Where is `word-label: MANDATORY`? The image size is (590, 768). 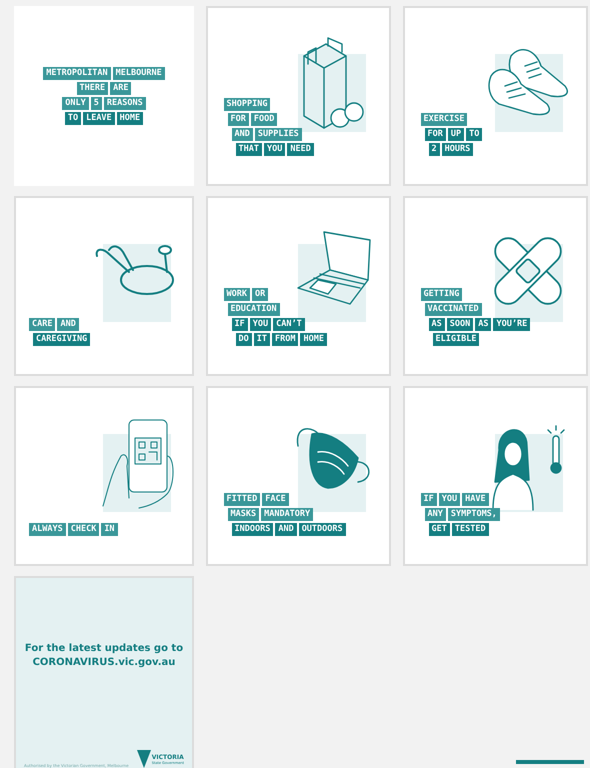
word-label: MANDATORY is located at coordinates (287, 514).